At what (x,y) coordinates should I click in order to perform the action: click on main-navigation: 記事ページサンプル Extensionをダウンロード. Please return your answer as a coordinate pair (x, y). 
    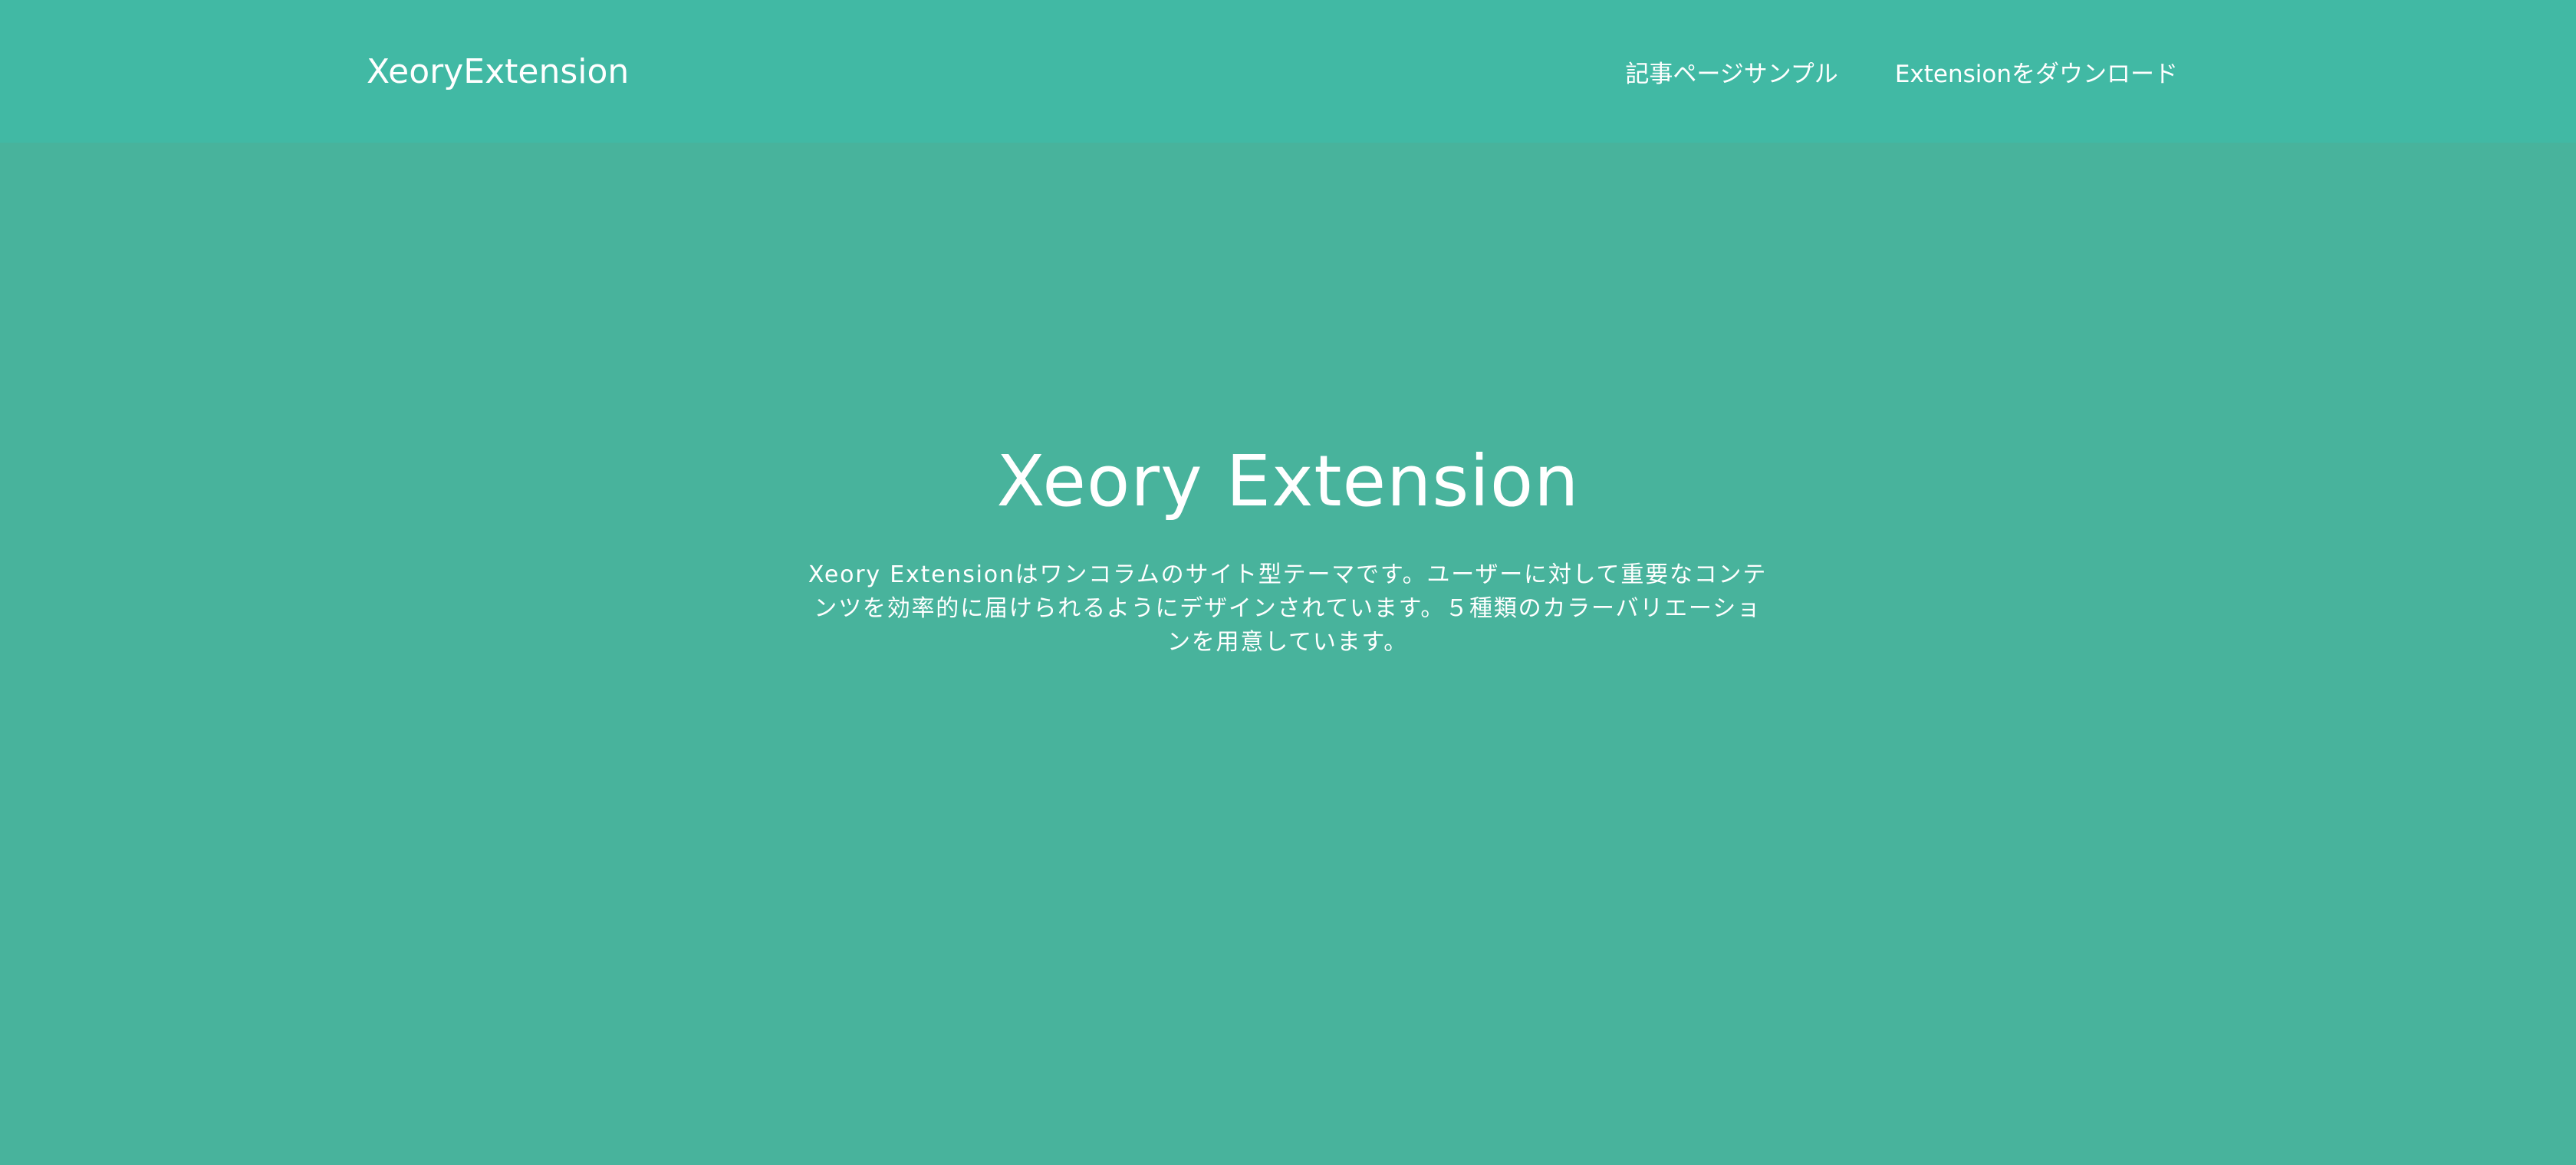
    Looking at the image, I should click on (1901, 71).